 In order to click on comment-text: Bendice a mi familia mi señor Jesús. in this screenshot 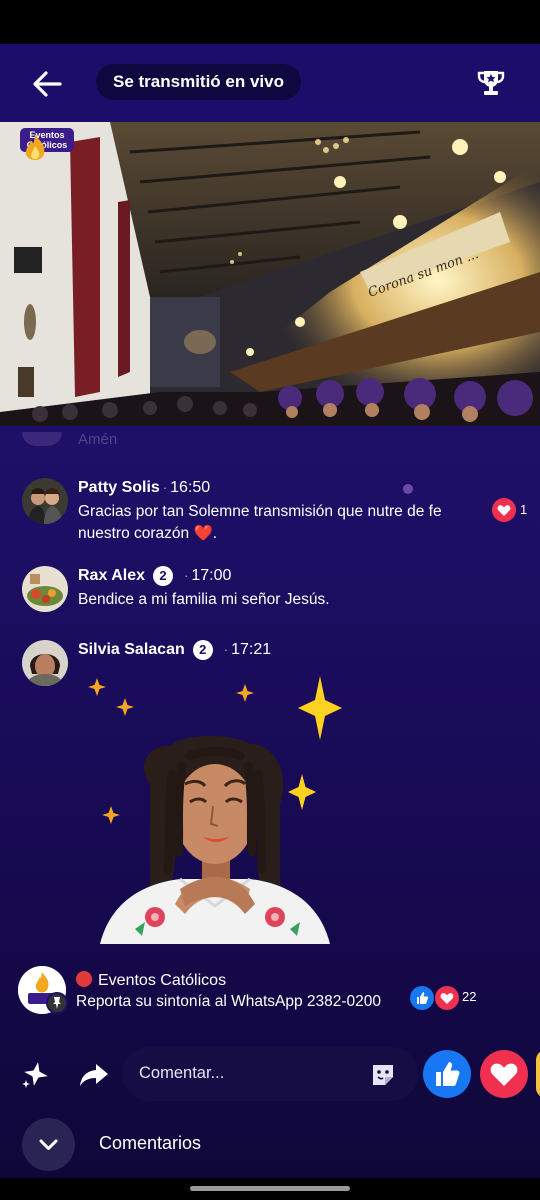, I will do `click(204, 599)`.